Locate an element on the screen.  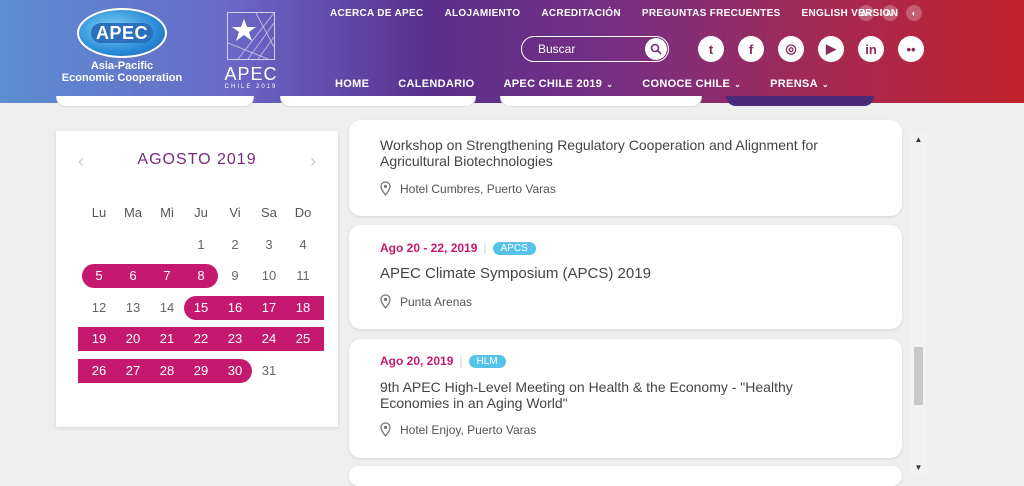
calendar-day: 27 is located at coordinates (133, 371).